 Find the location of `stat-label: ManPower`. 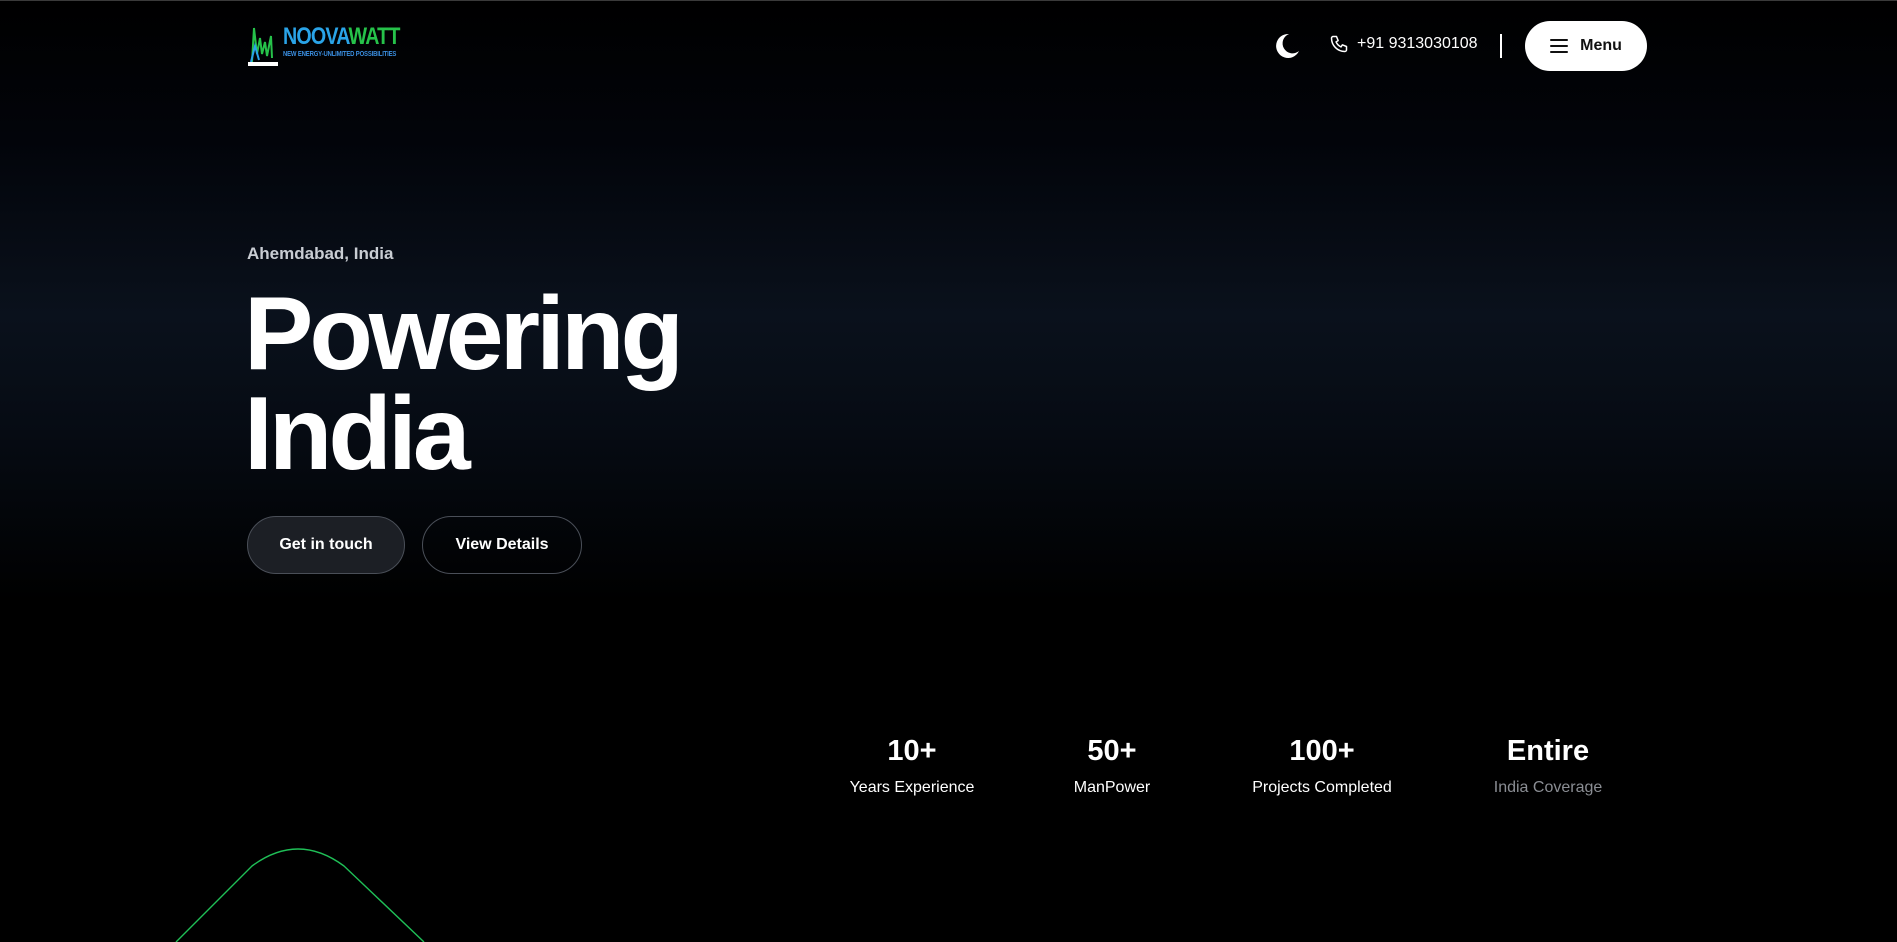

stat-label: ManPower is located at coordinates (1112, 787).